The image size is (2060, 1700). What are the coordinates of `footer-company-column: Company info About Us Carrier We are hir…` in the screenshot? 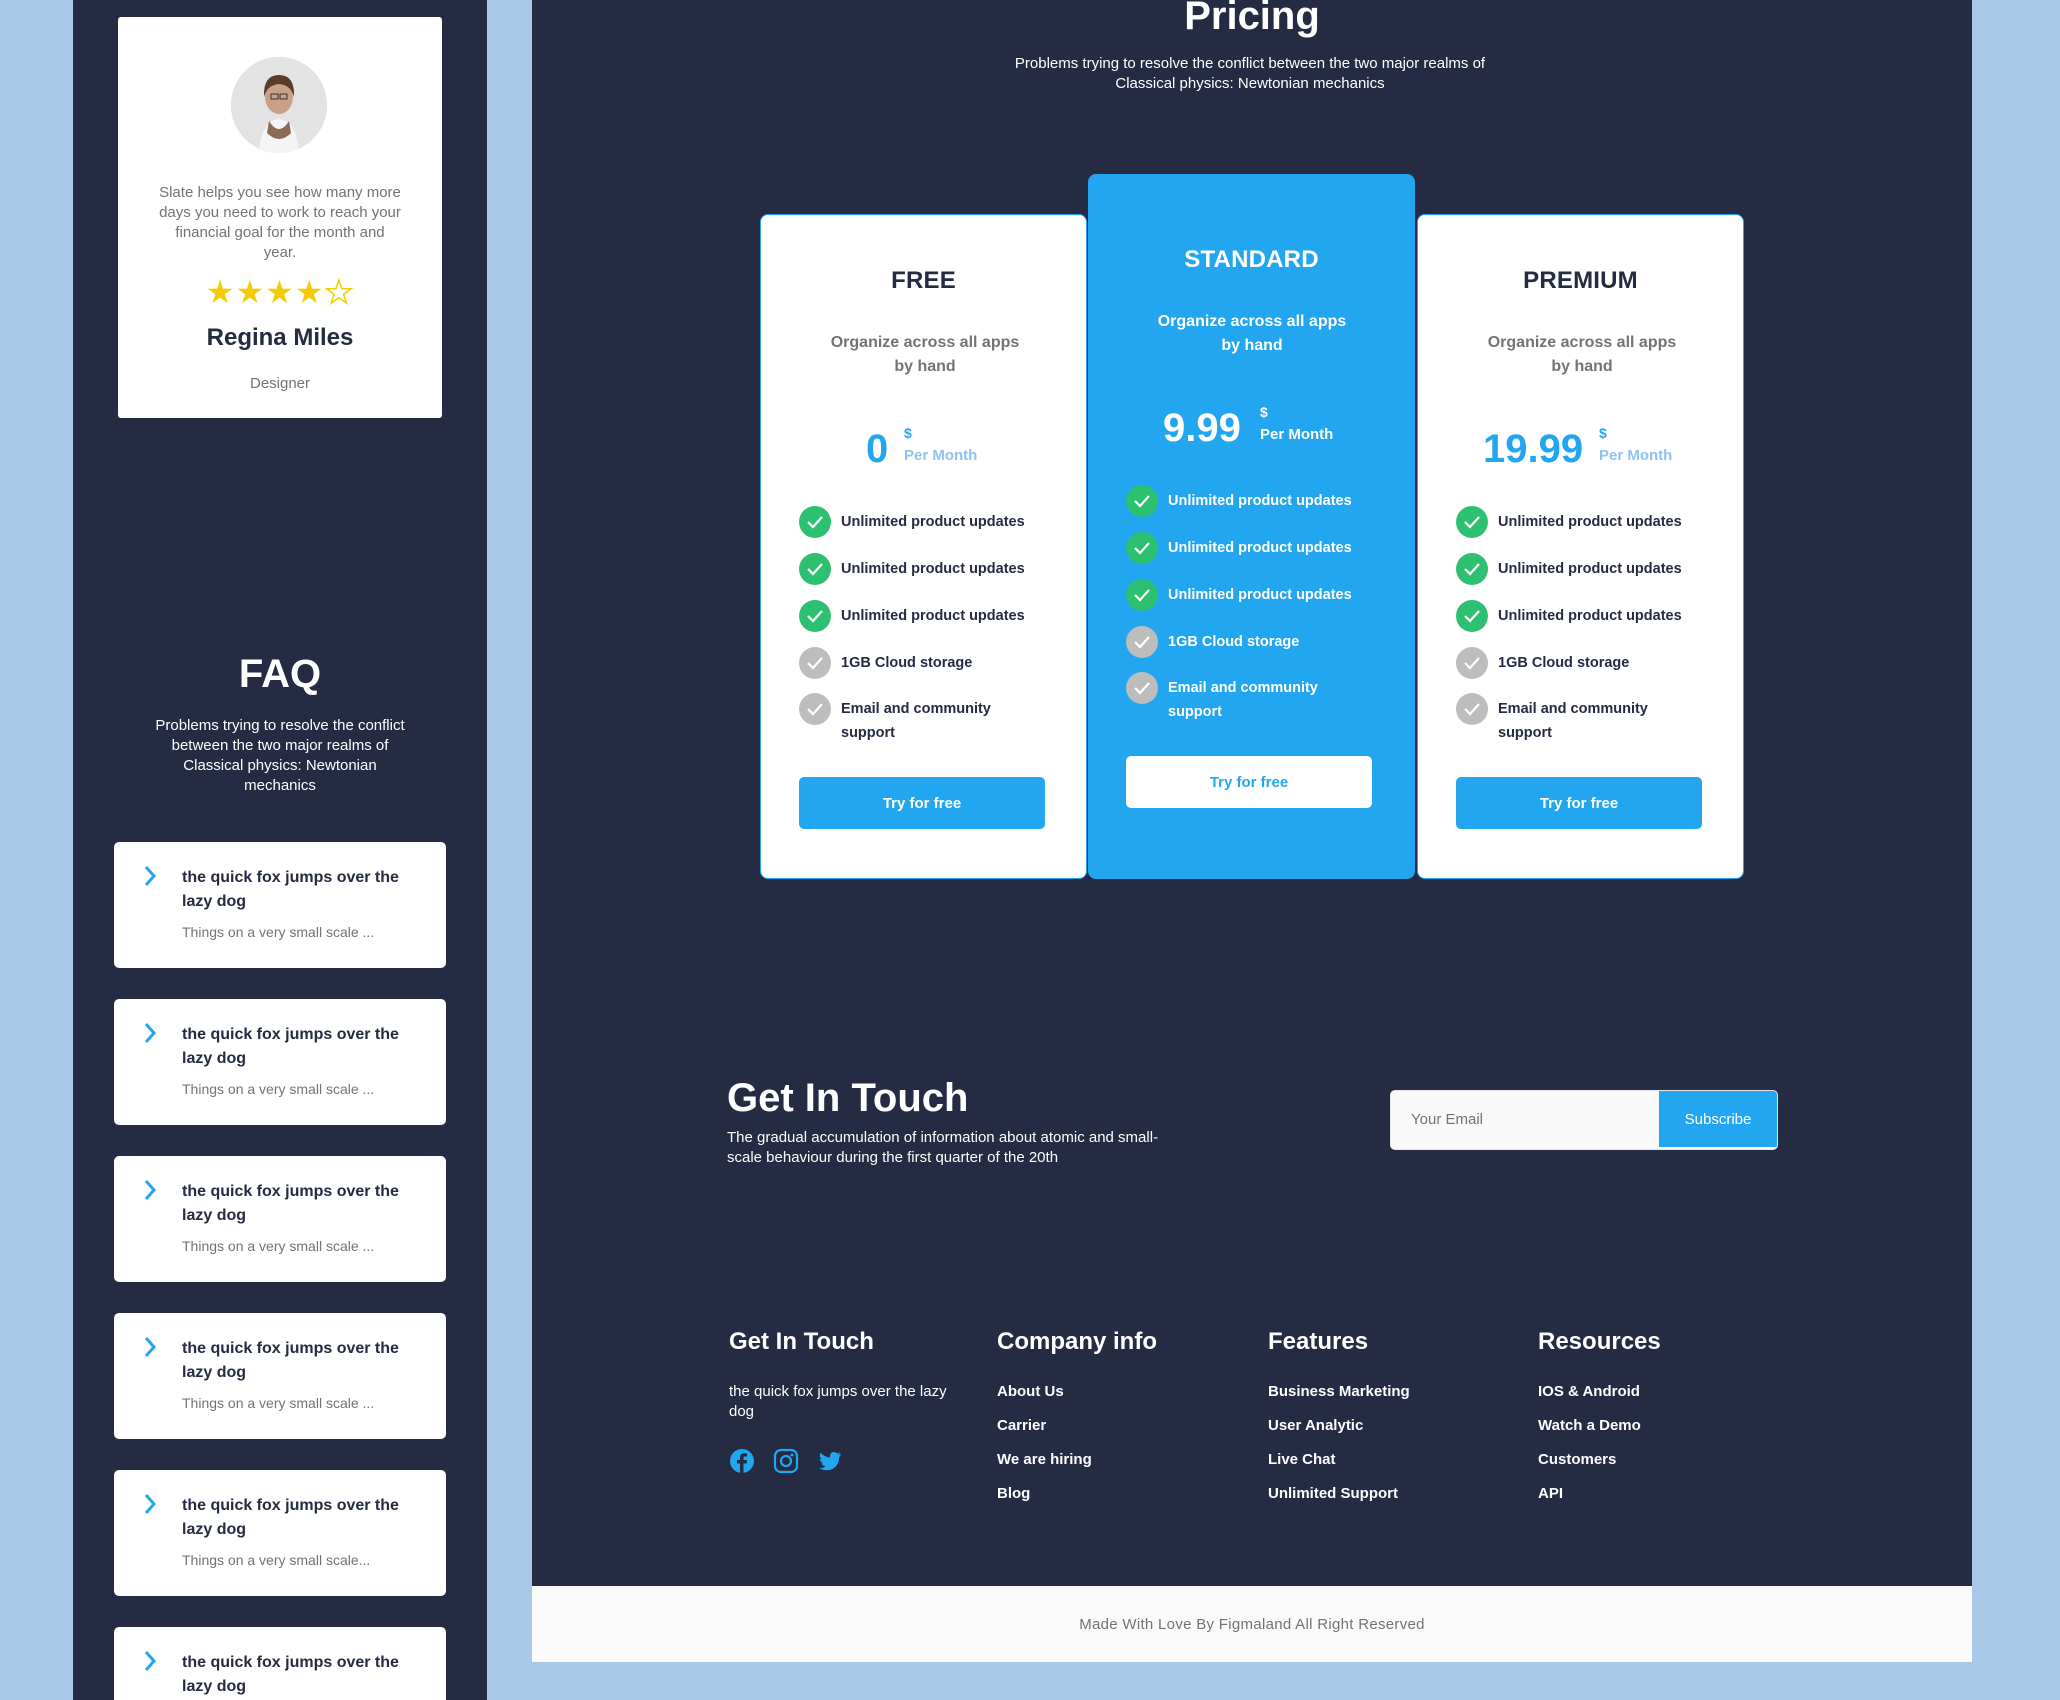 It's located at (1077, 1423).